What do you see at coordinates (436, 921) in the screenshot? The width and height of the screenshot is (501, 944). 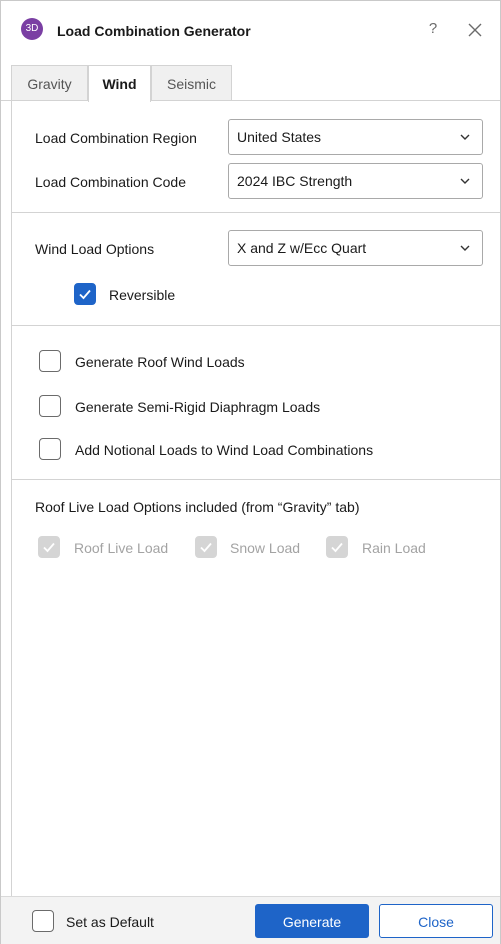 I see `close-button: Close` at bounding box center [436, 921].